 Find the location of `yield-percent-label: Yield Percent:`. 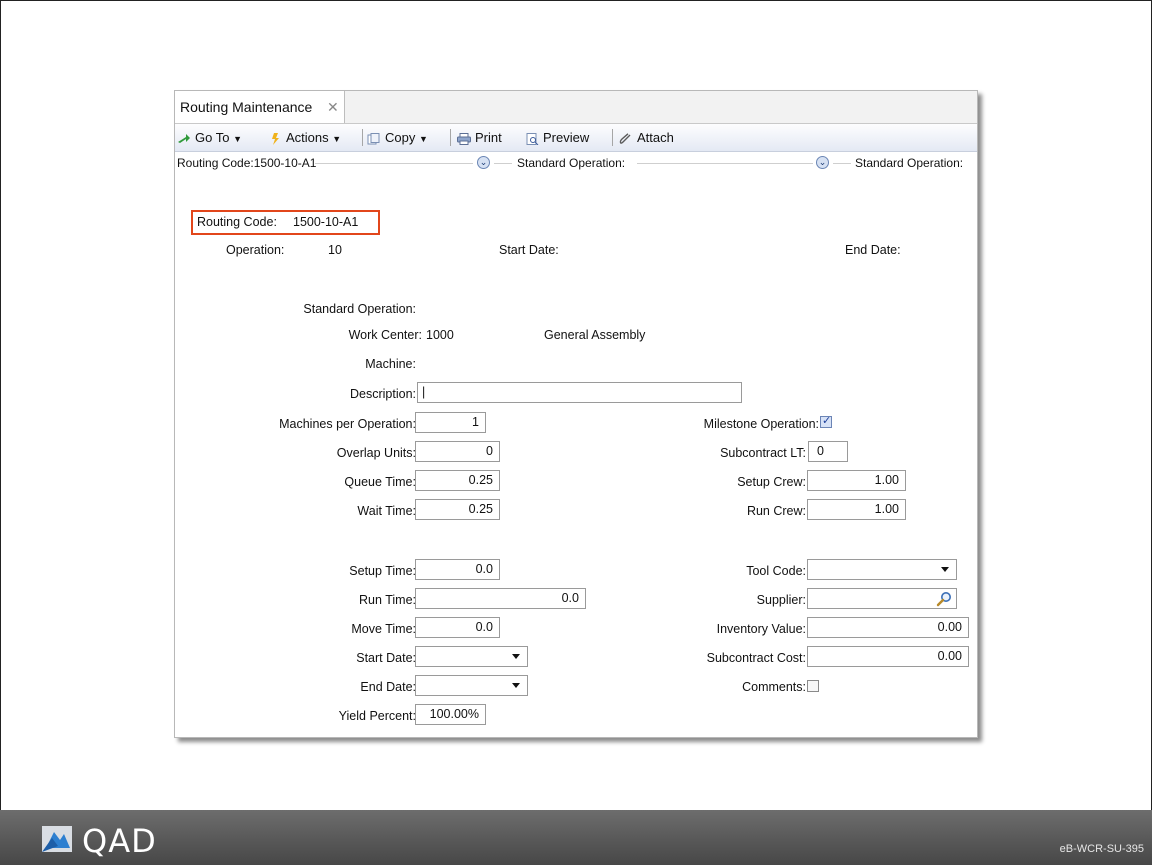

yield-percent-label: Yield Percent: is located at coordinates (377, 716).